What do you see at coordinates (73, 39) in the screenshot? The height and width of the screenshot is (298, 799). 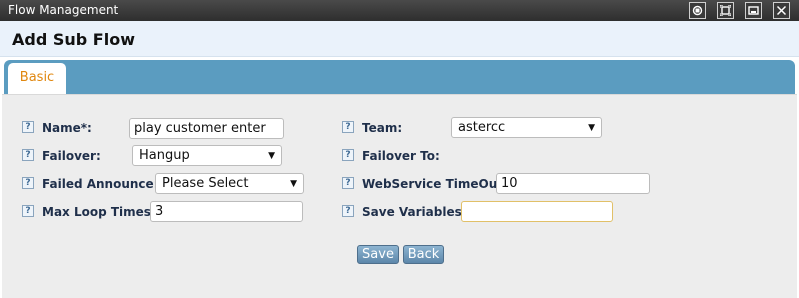 I see `page-title: Add Sub Flow` at bounding box center [73, 39].